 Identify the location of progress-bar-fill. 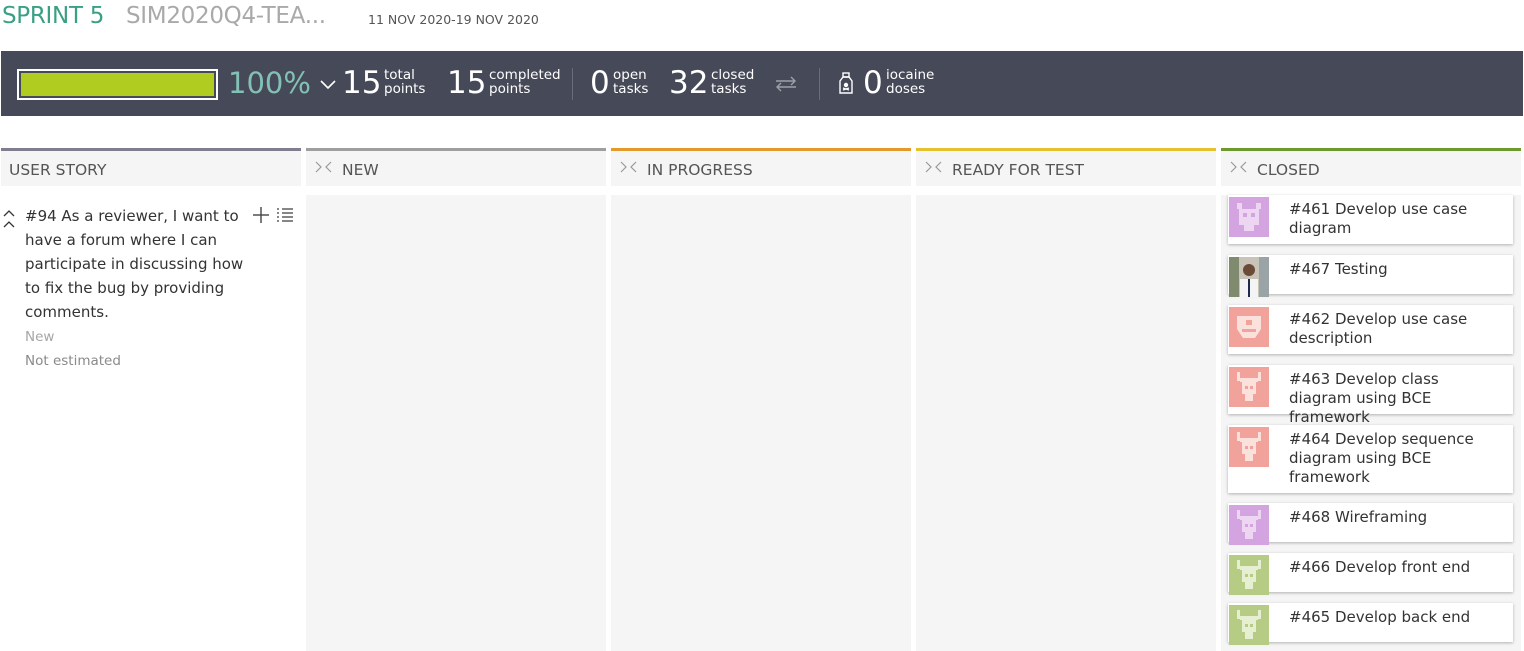
(117, 84).